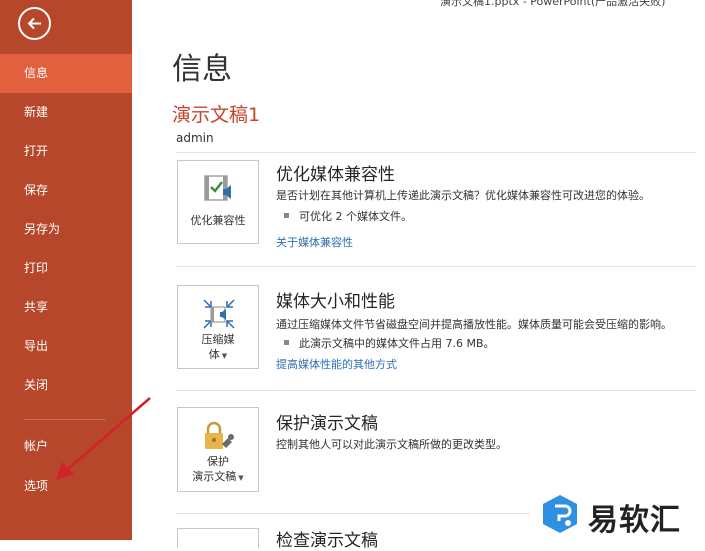 Image resolution: width=705 pixels, height=551 pixels. Describe the element at coordinates (560, 514) in the screenshot. I see `watermark-logo-icon` at that location.